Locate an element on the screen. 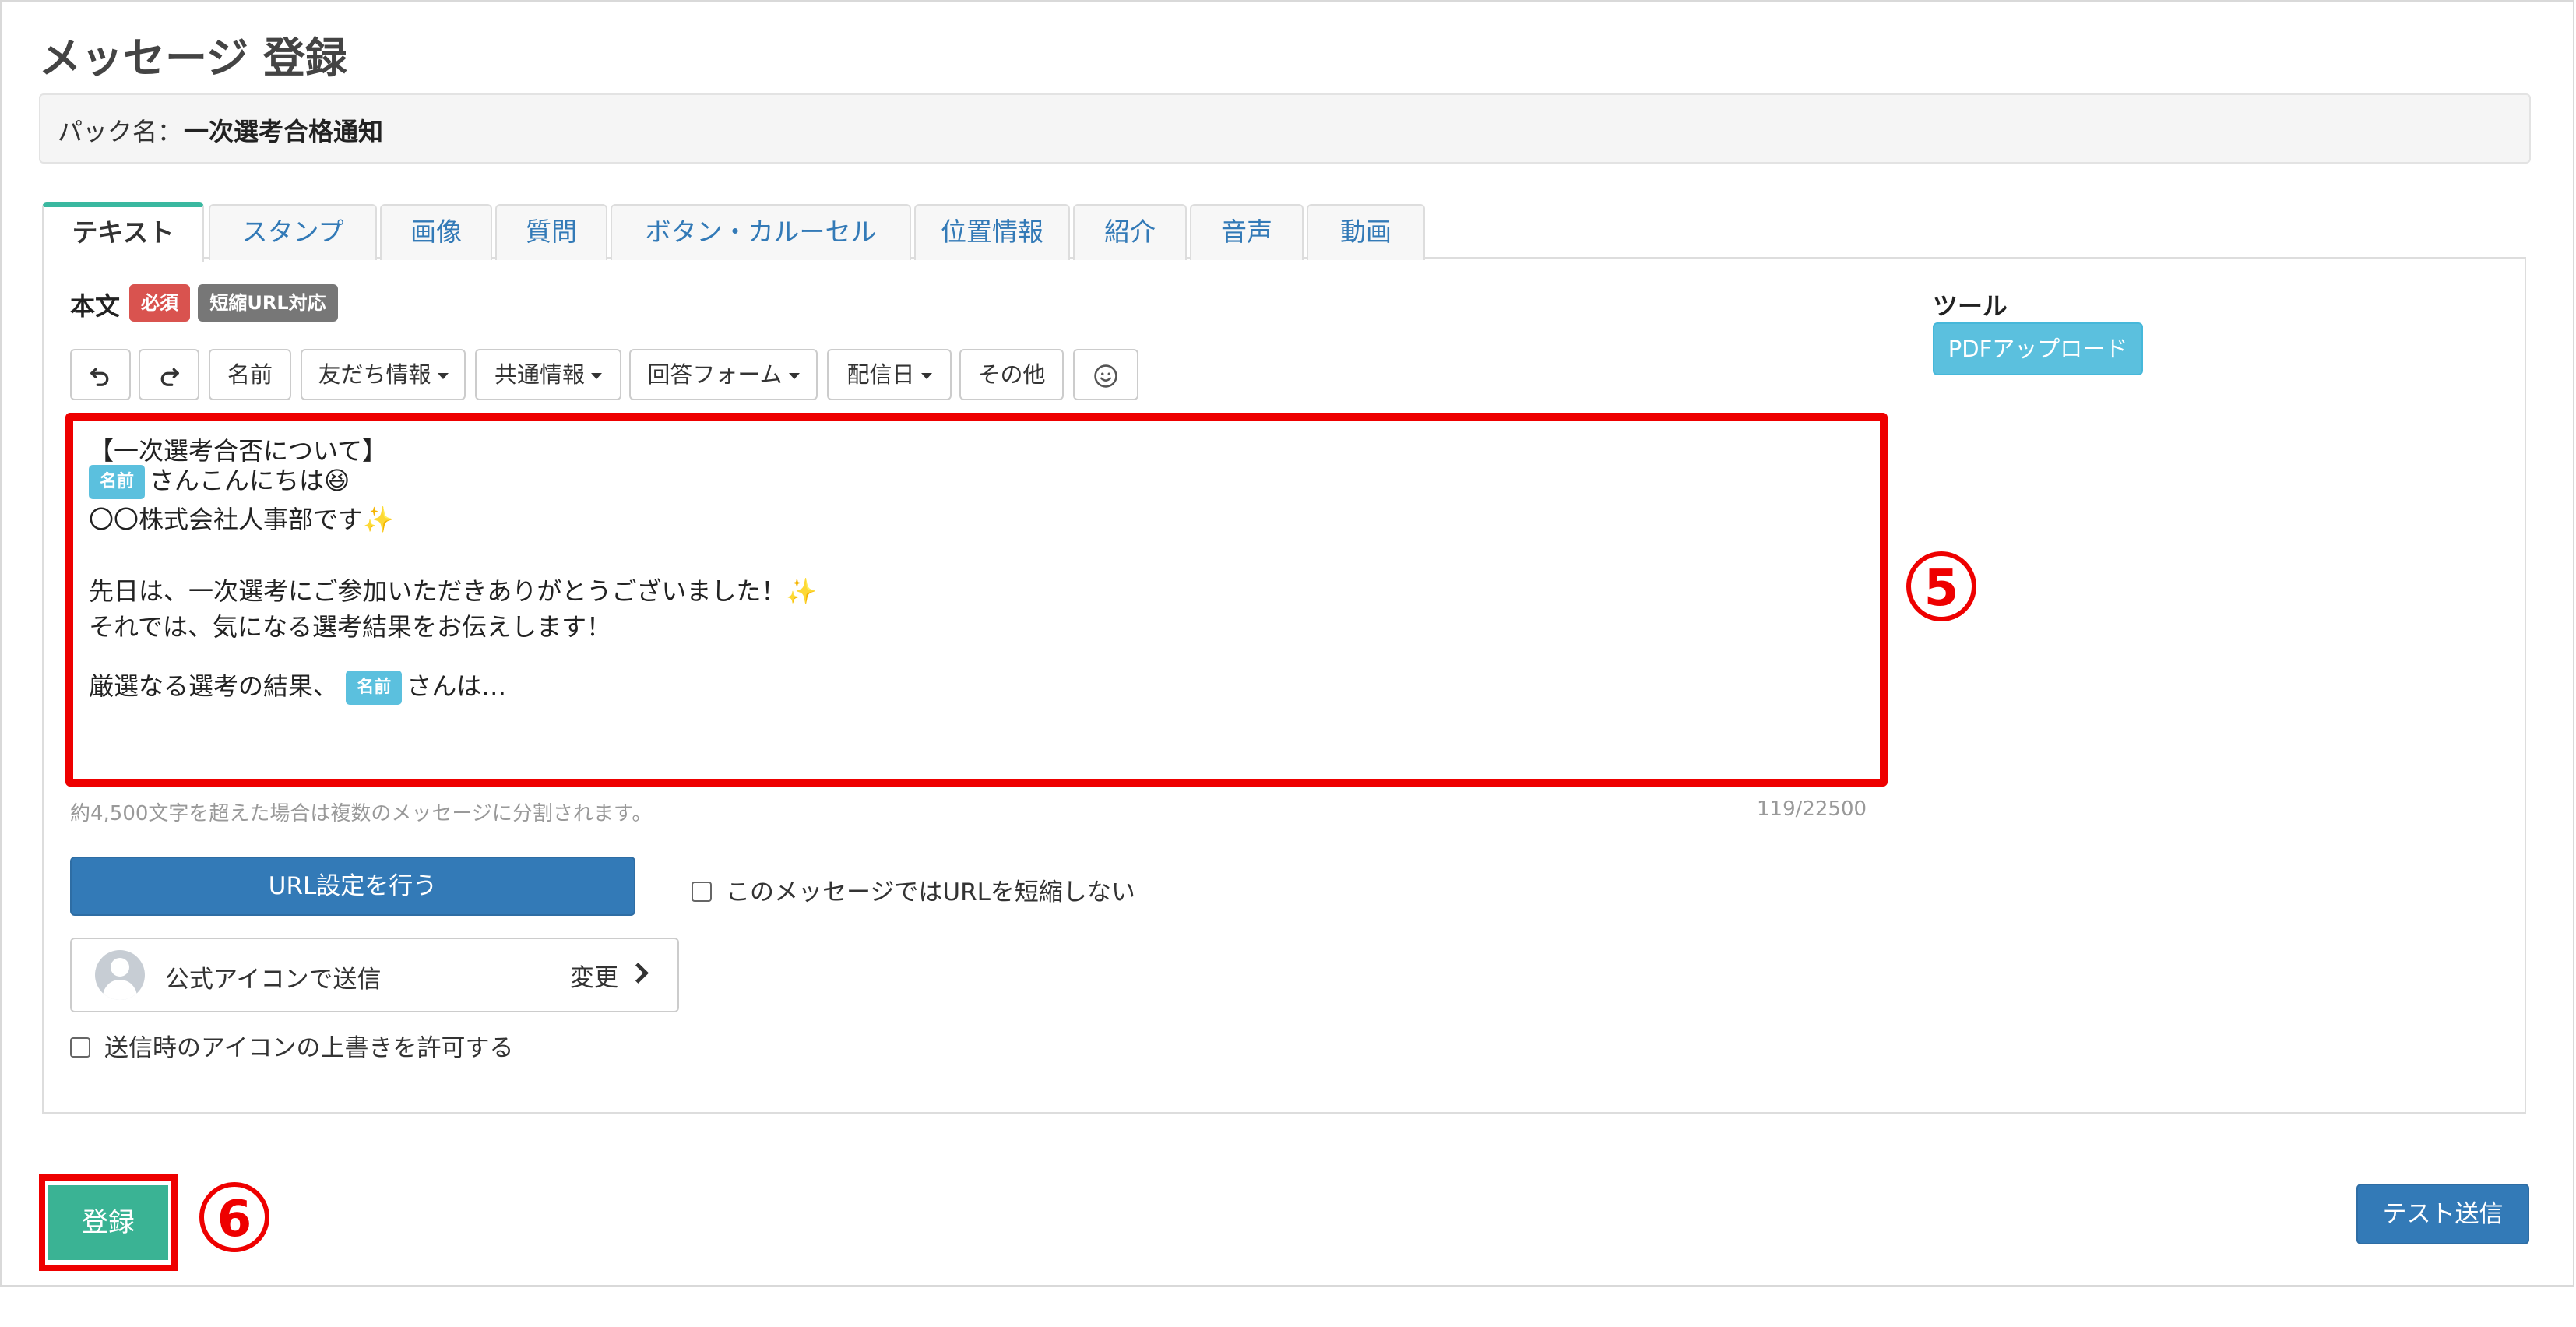 This screenshot has width=2576, height=1327. editor-line-4: 先日は、一次選考にご参加いただきありがとうございました！✨ is located at coordinates (453, 590).